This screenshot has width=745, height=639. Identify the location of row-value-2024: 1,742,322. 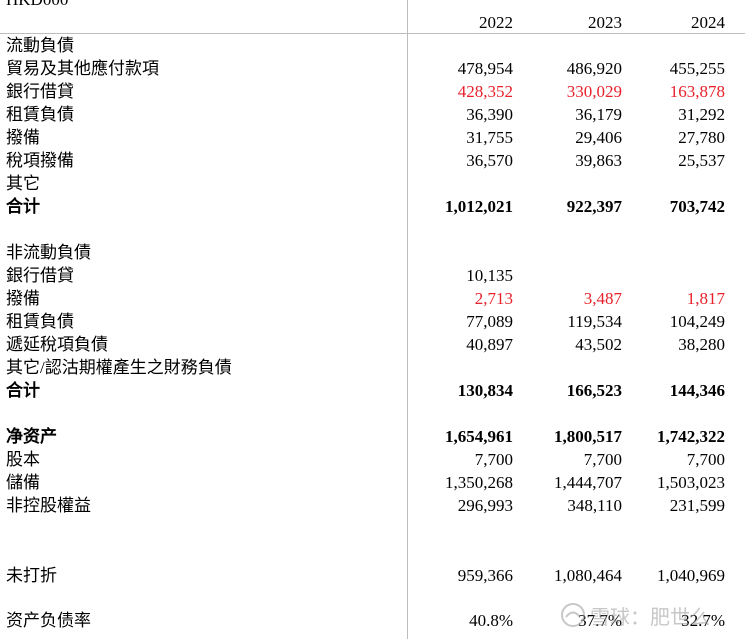
(691, 436).